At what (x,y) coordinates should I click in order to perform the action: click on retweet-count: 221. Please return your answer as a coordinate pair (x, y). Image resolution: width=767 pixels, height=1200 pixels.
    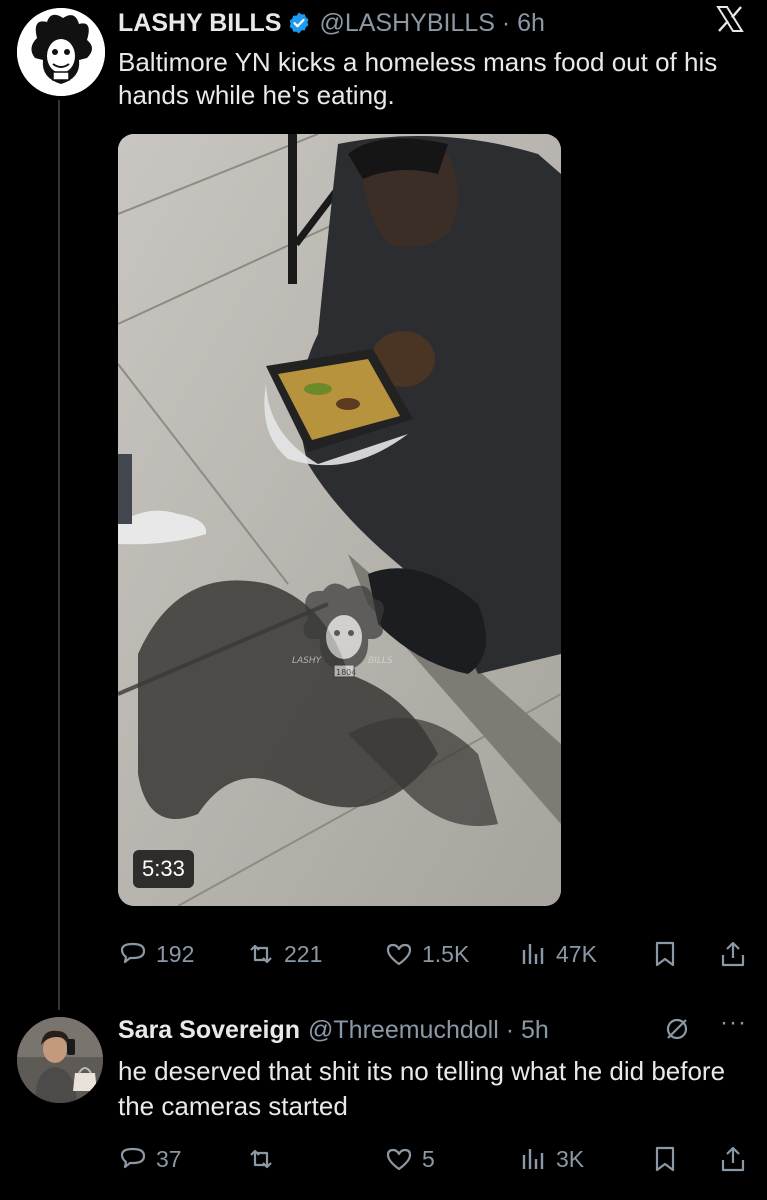
    Looking at the image, I should click on (303, 953).